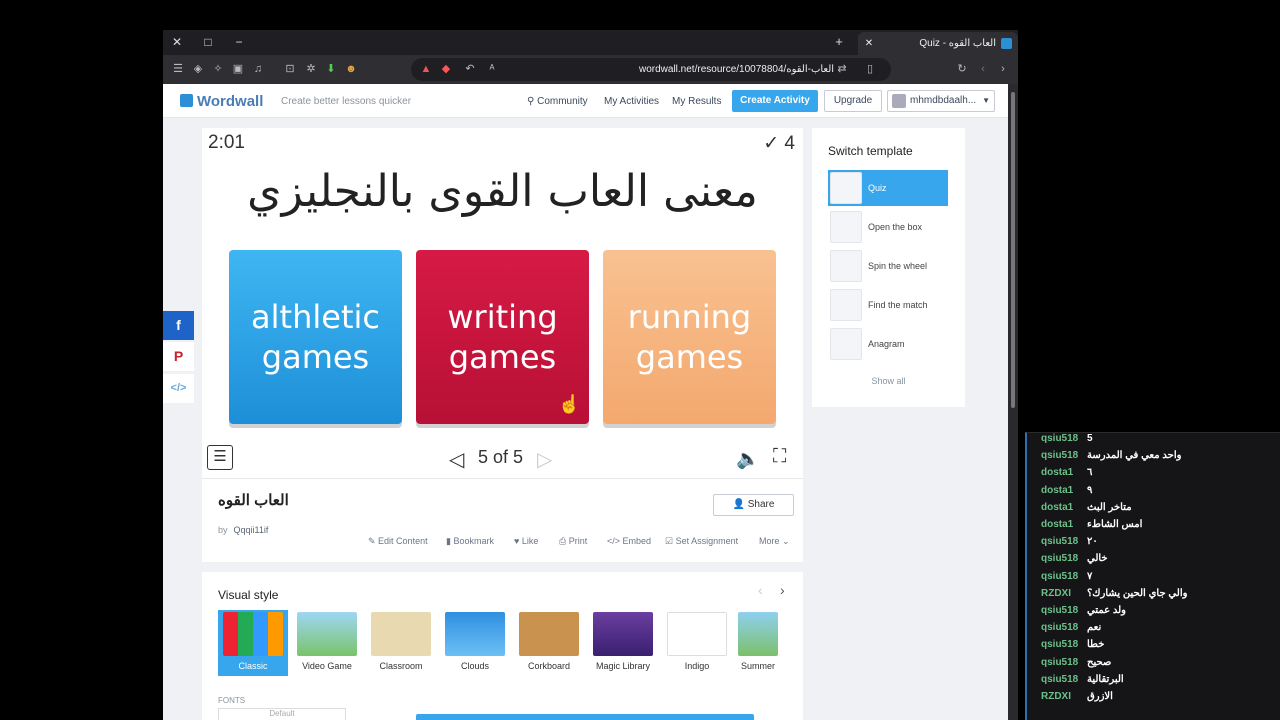 The height and width of the screenshot is (720, 1280). I want to click on community-link: ⚲ Community, so click(557, 101).